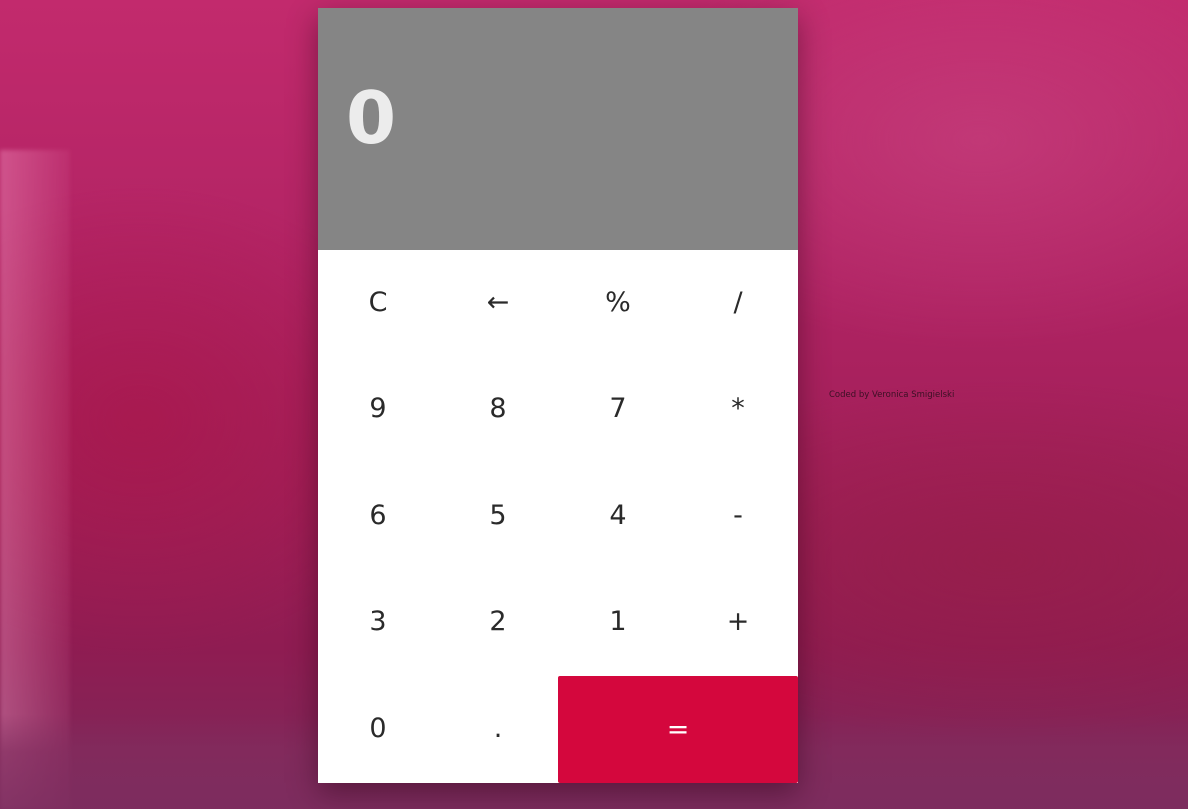 The image size is (1188, 809). What do you see at coordinates (35, 479) in the screenshot?
I see `background-waterfall` at bounding box center [35, 479].